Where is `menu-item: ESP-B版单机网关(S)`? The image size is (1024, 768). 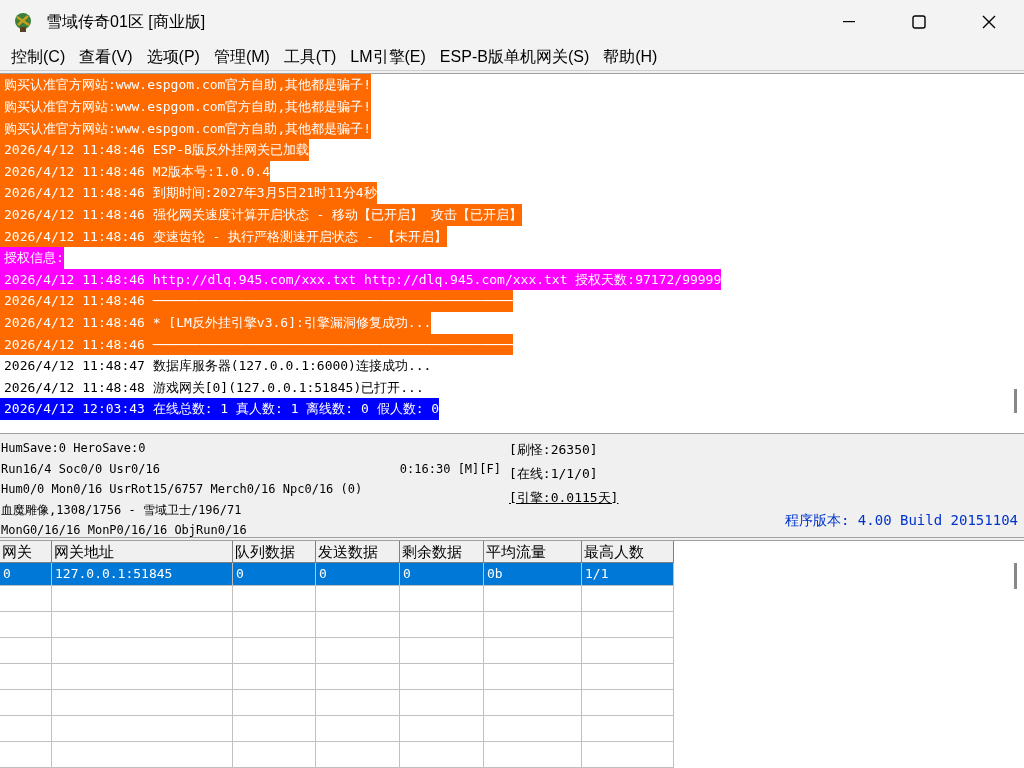
menu-item: ESP-B版单机网关(S) is located at coordinates (514, 57).